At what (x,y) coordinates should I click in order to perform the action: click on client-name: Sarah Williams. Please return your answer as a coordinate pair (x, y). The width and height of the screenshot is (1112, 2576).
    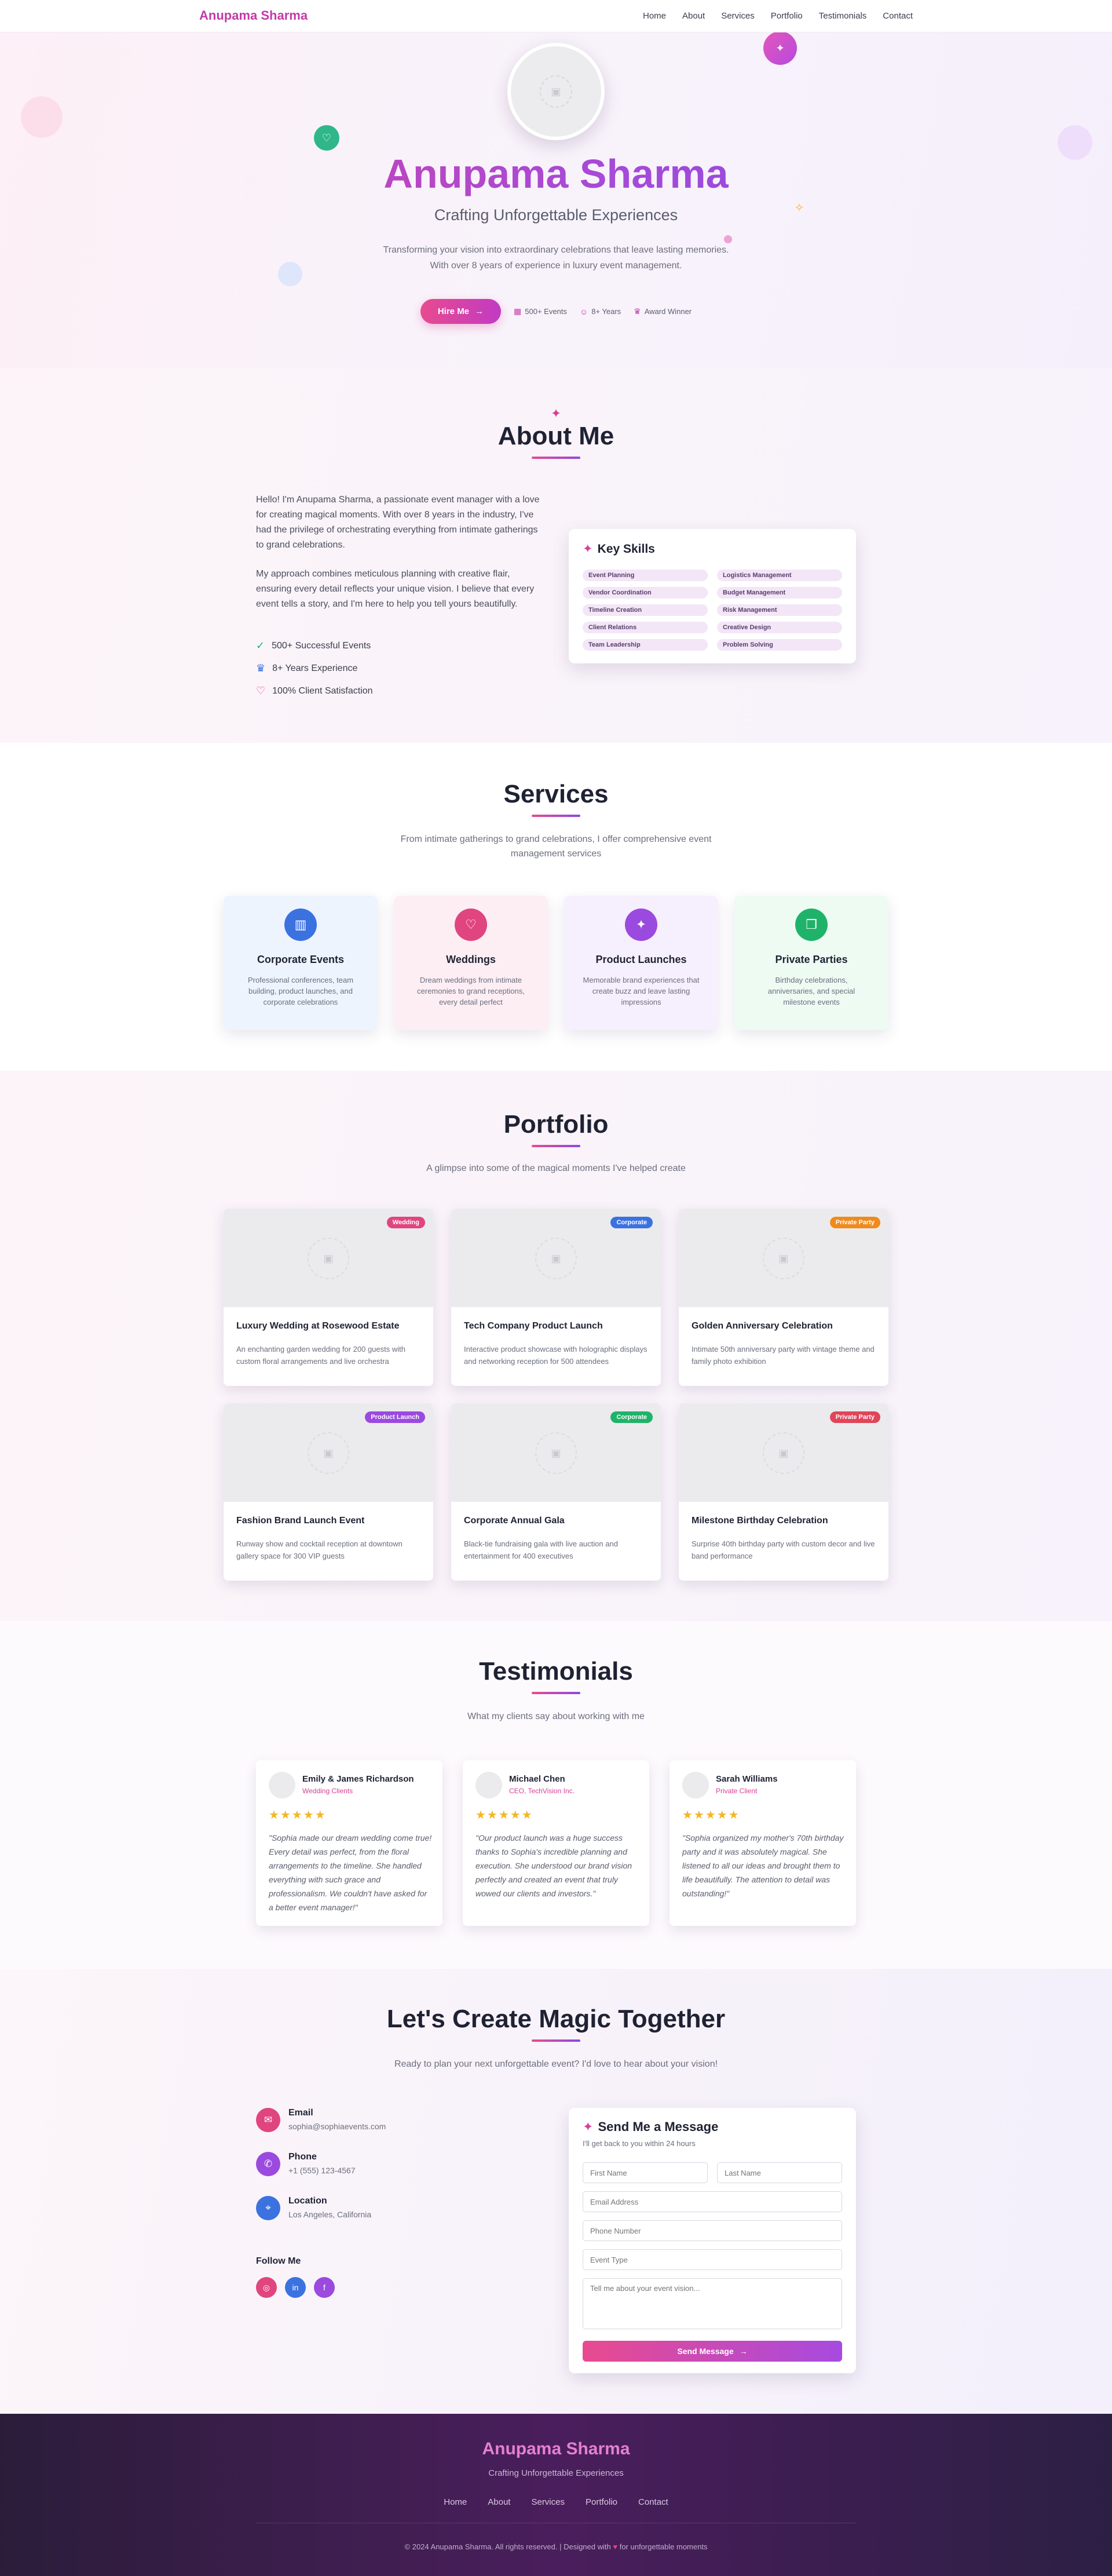
    Looking at the image, I should click on (747, 1779).